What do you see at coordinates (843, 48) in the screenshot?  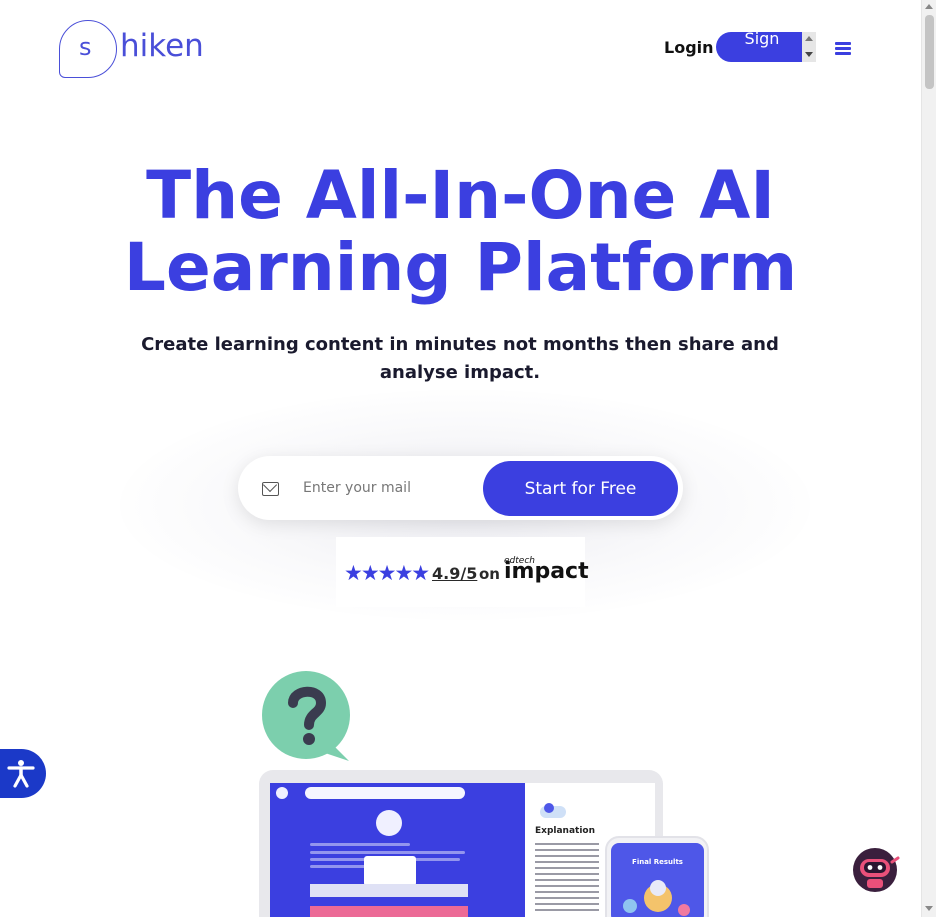 I see `hamburger-menu-icon` at bounding box center [843, 48].